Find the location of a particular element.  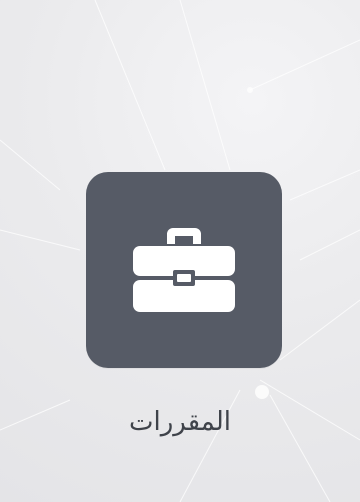

courses-label: المقررات is located at coordinates (180, 422).